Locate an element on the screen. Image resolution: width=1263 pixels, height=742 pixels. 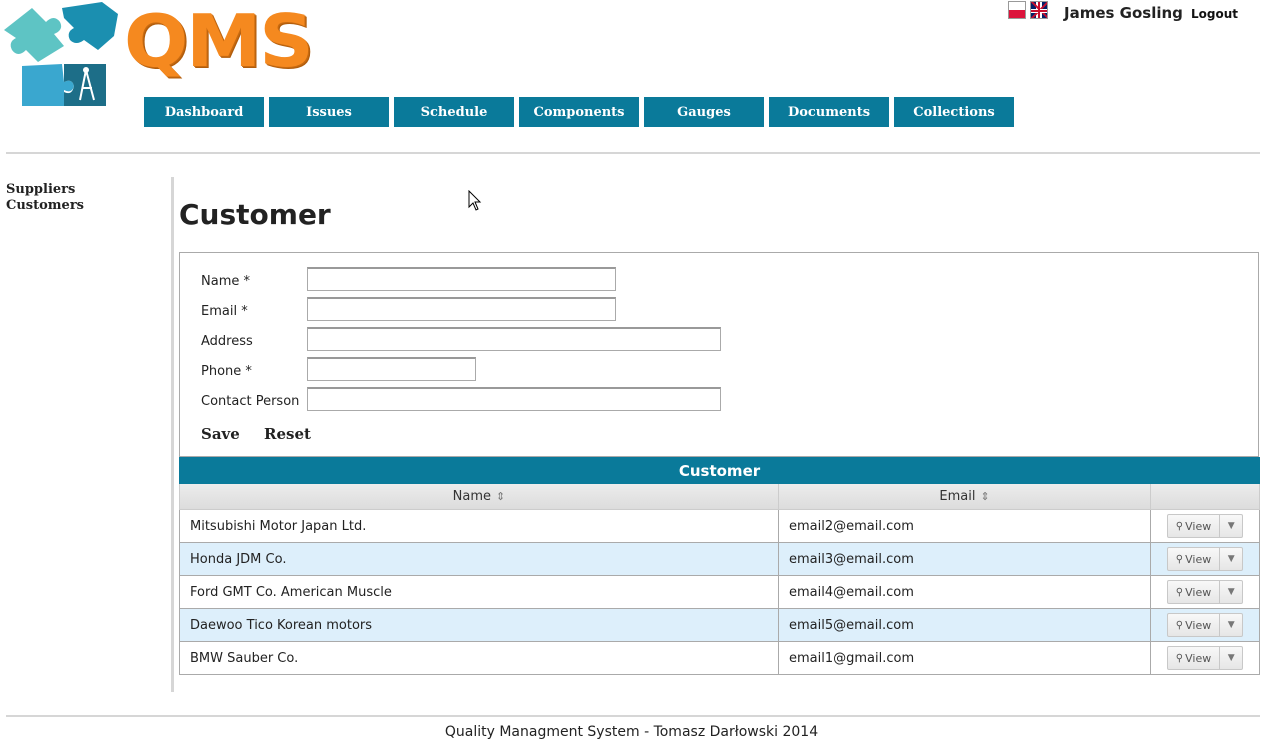
contact-person-label: Contact Person is located at coordinates (250, 401).